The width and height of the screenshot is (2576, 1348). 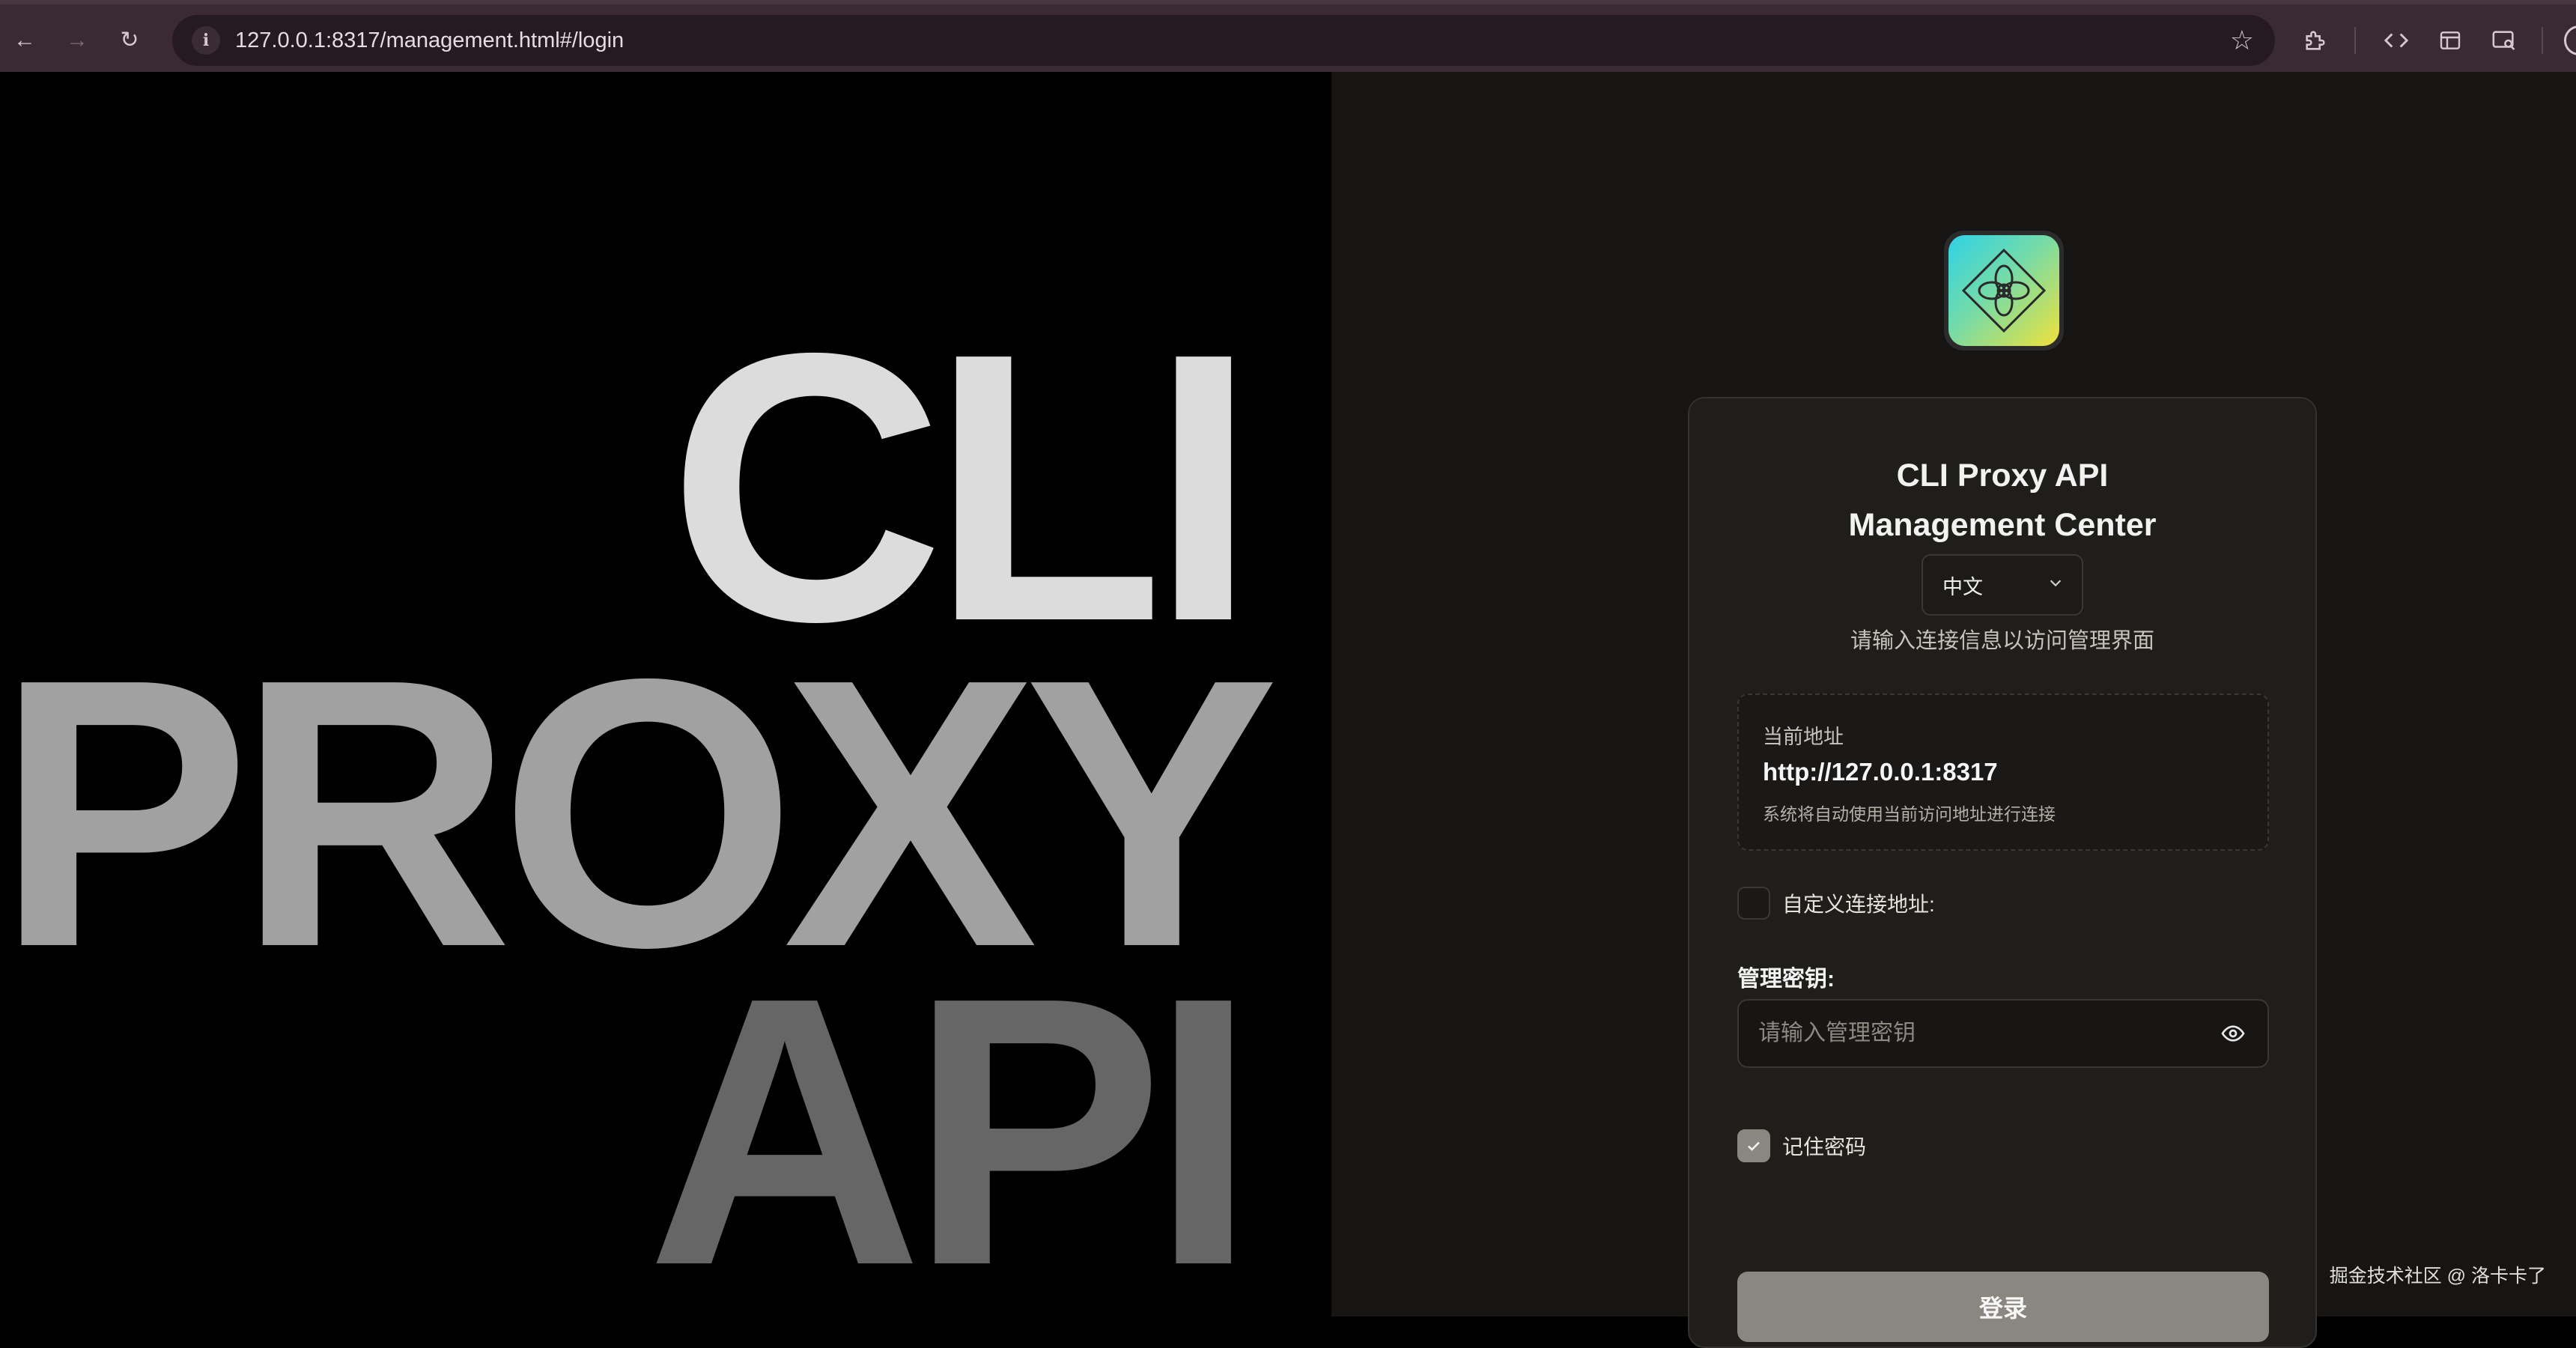 What do you see at coordinates (1824, 1146) in the screenshot?
I see `remember-password-label: 记住密码` at bounding box center [1824, 1146].